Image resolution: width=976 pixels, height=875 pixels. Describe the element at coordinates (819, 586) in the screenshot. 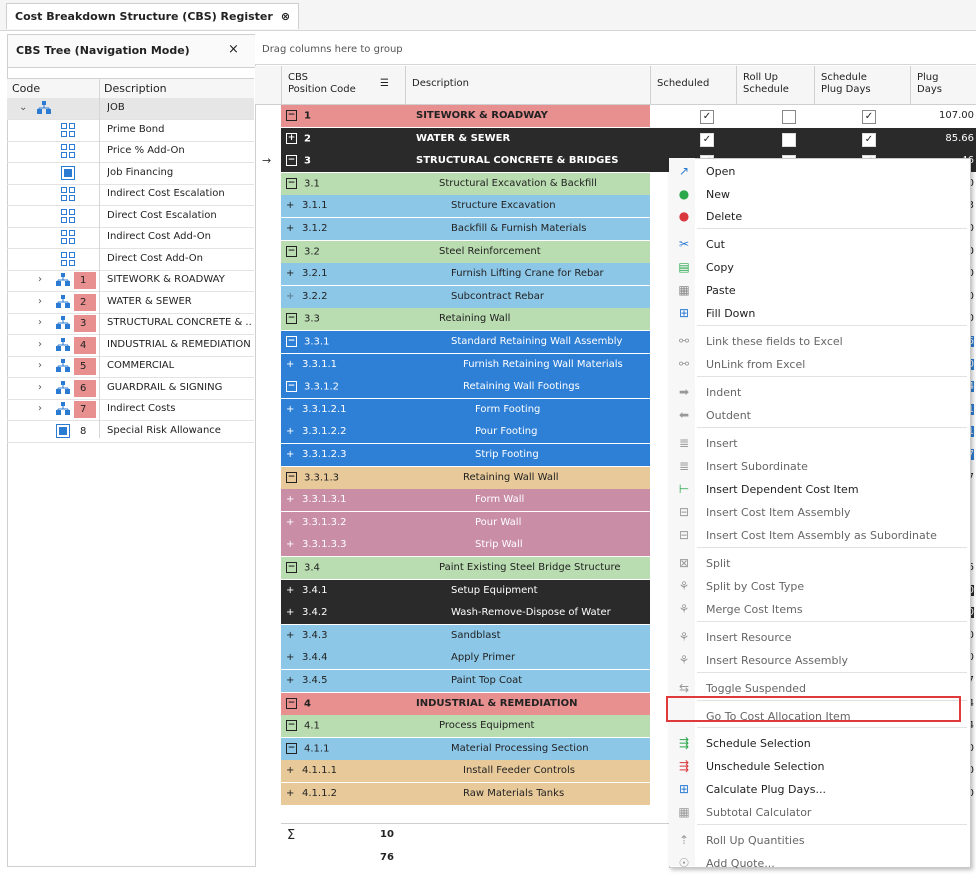

I see `menu-item-split-by-cost-type: ⚘ Split by Cost Type` at that location.